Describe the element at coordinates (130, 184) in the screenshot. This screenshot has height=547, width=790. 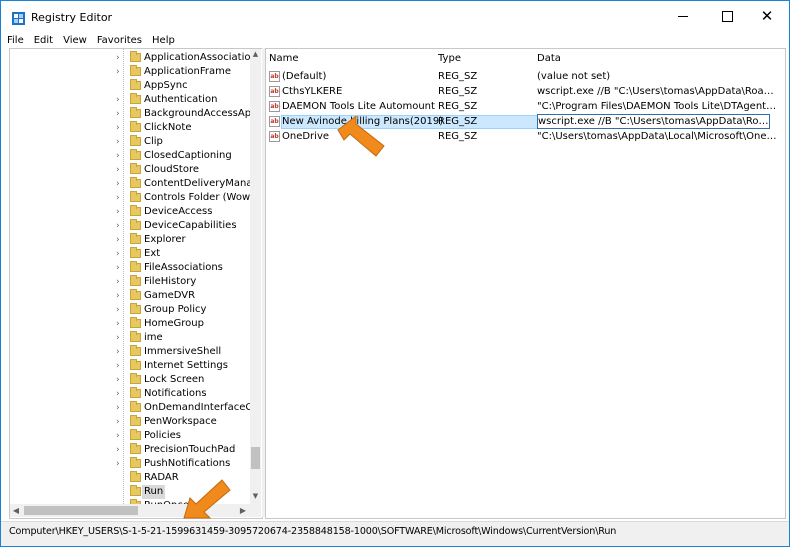
I see `tree-item: › ContentDeliveryManage` at that location.